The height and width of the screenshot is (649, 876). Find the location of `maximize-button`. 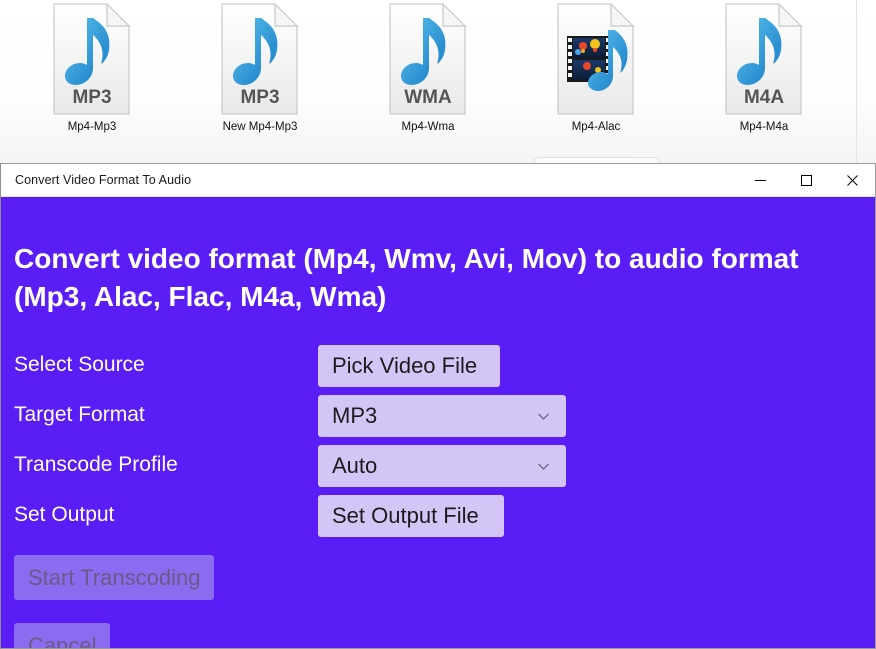

maximize-button is located at coordinates (806, 180).